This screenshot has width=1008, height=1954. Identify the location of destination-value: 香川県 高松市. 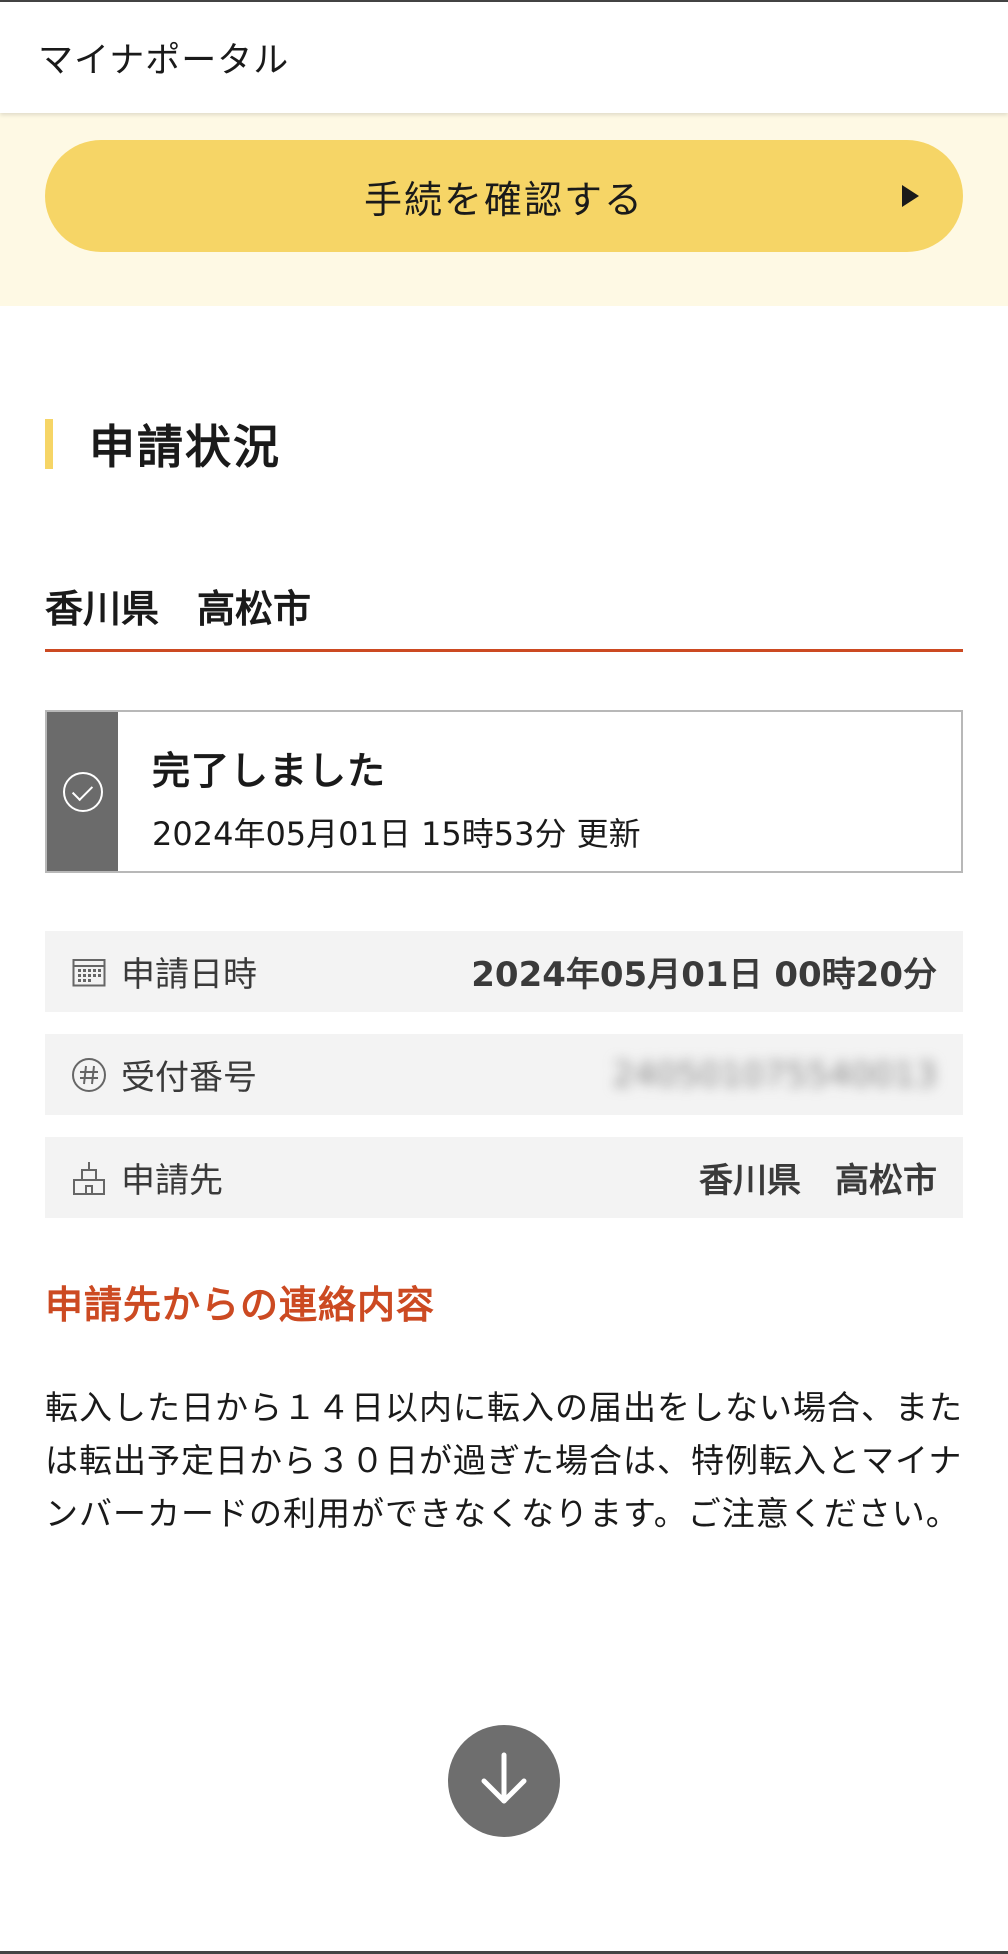
(818, 1181).